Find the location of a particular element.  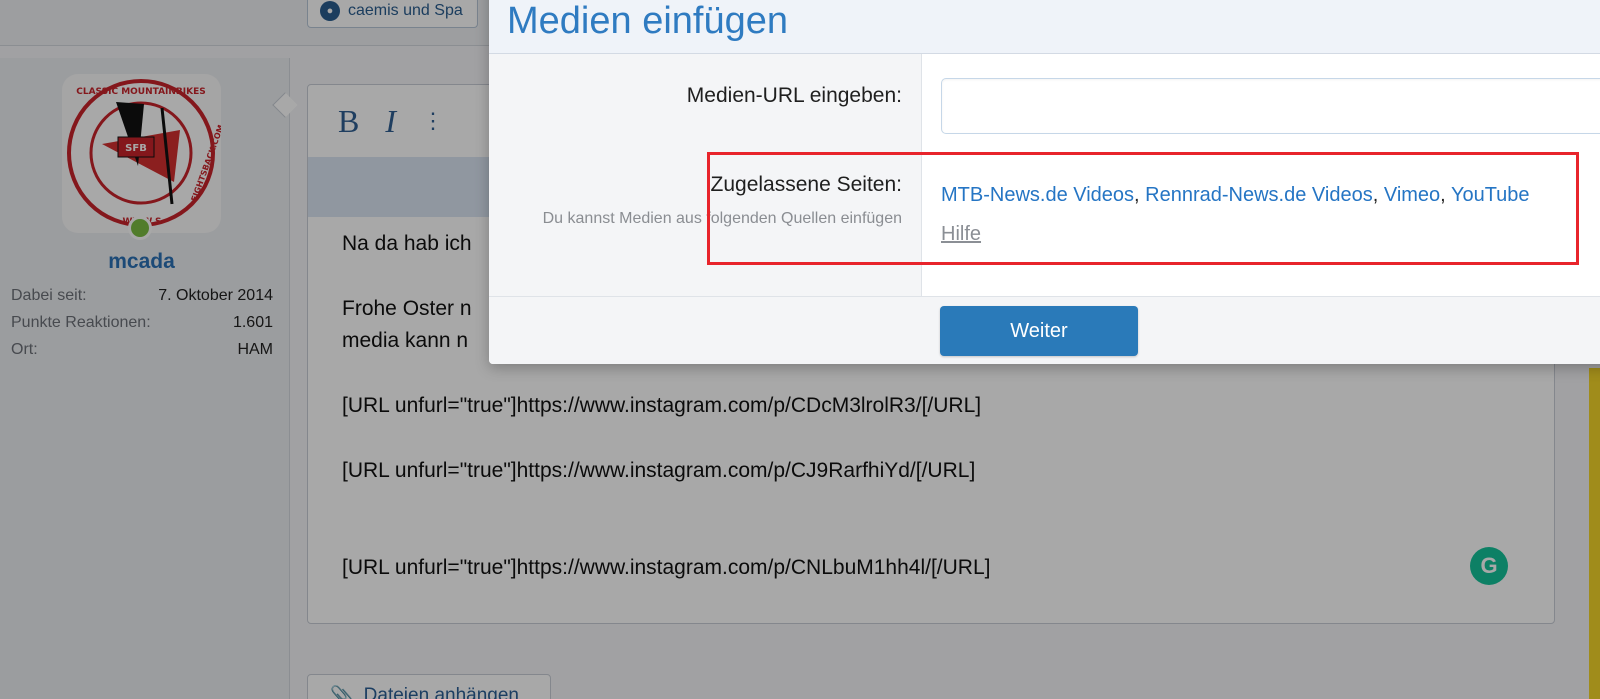

annotation-highlight-box is located at coordinates (1143, 208).